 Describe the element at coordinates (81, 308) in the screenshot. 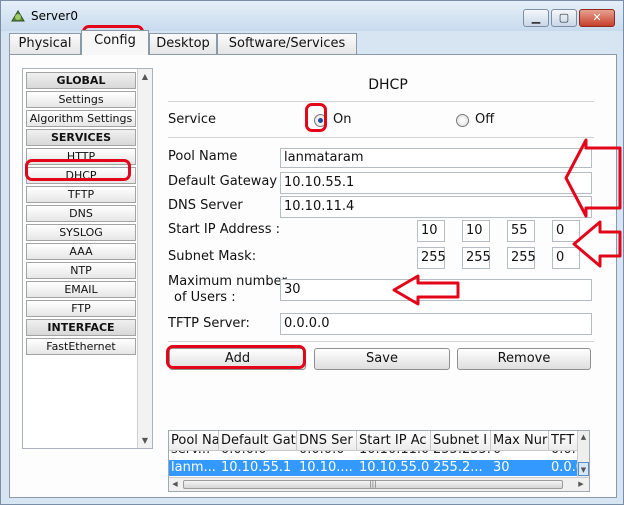

I see `sidebar-item-ftp: FTP` at that location.